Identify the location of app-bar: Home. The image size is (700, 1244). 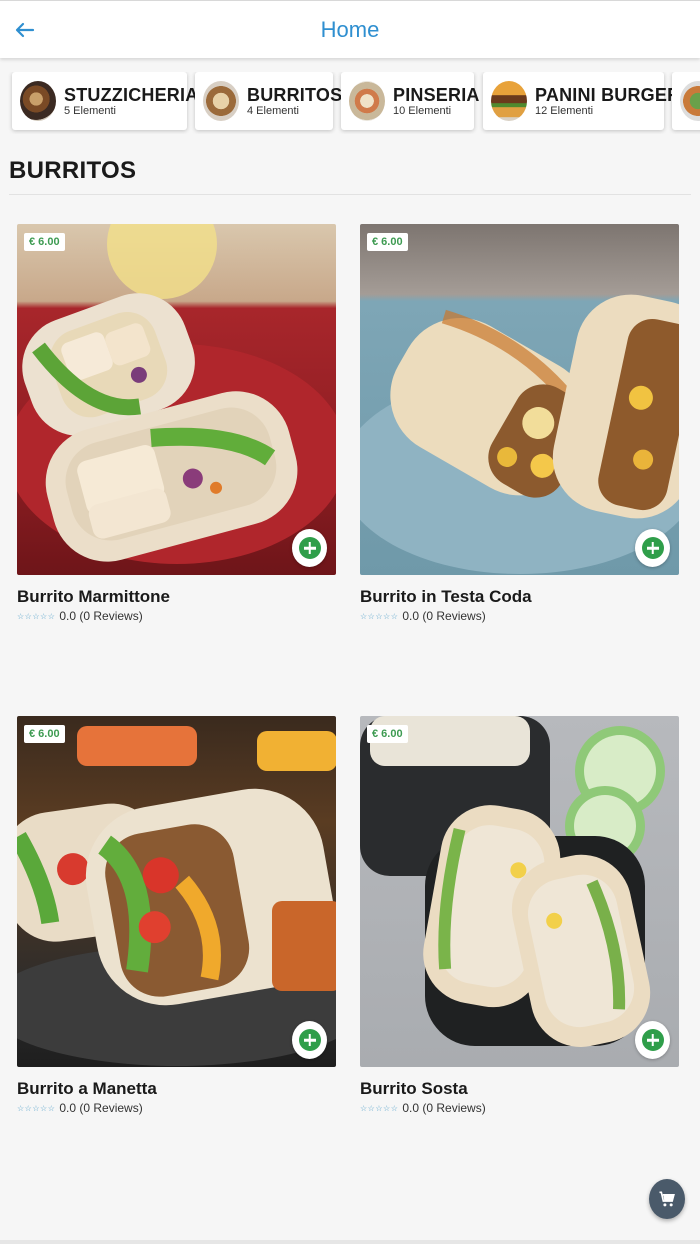
(350, 29).